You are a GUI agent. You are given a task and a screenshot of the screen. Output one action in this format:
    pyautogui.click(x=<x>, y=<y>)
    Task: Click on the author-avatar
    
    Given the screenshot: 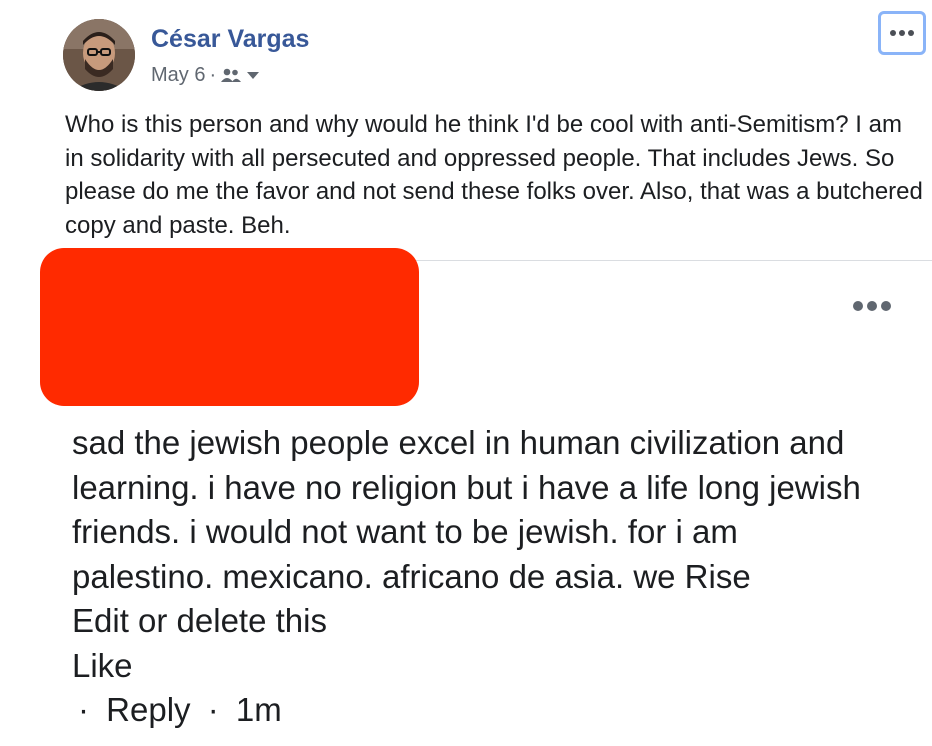 What is the action you would take?
    pyautogui.click(x=99, y=55)
    